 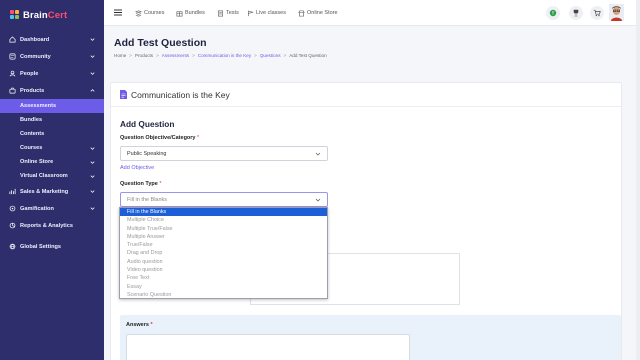 What do you see at coordinates (52, 90) in the screenshot?
I see `sidebar-item-products: Products` at bounding box center [52, 90].